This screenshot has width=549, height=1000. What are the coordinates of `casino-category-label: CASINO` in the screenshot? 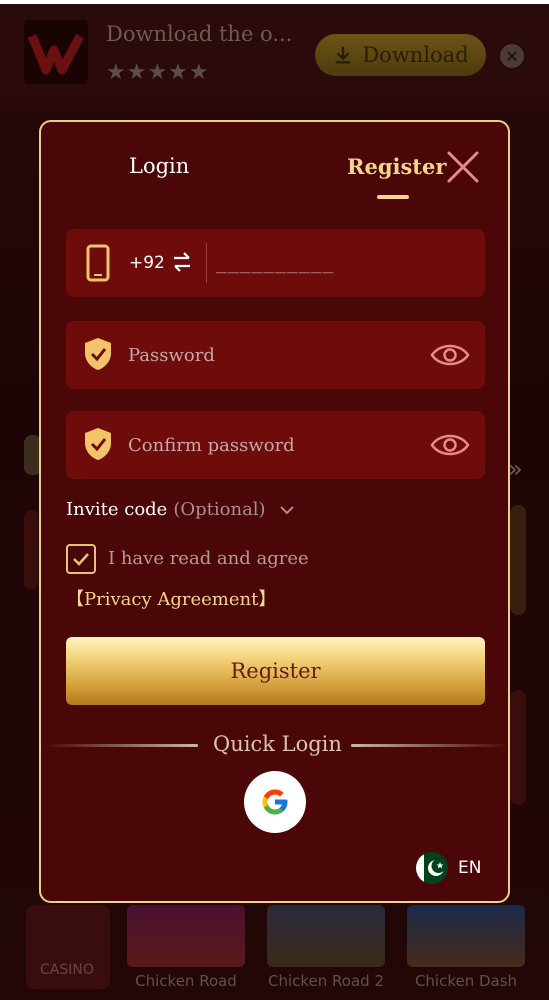 It's located at (67, 970).